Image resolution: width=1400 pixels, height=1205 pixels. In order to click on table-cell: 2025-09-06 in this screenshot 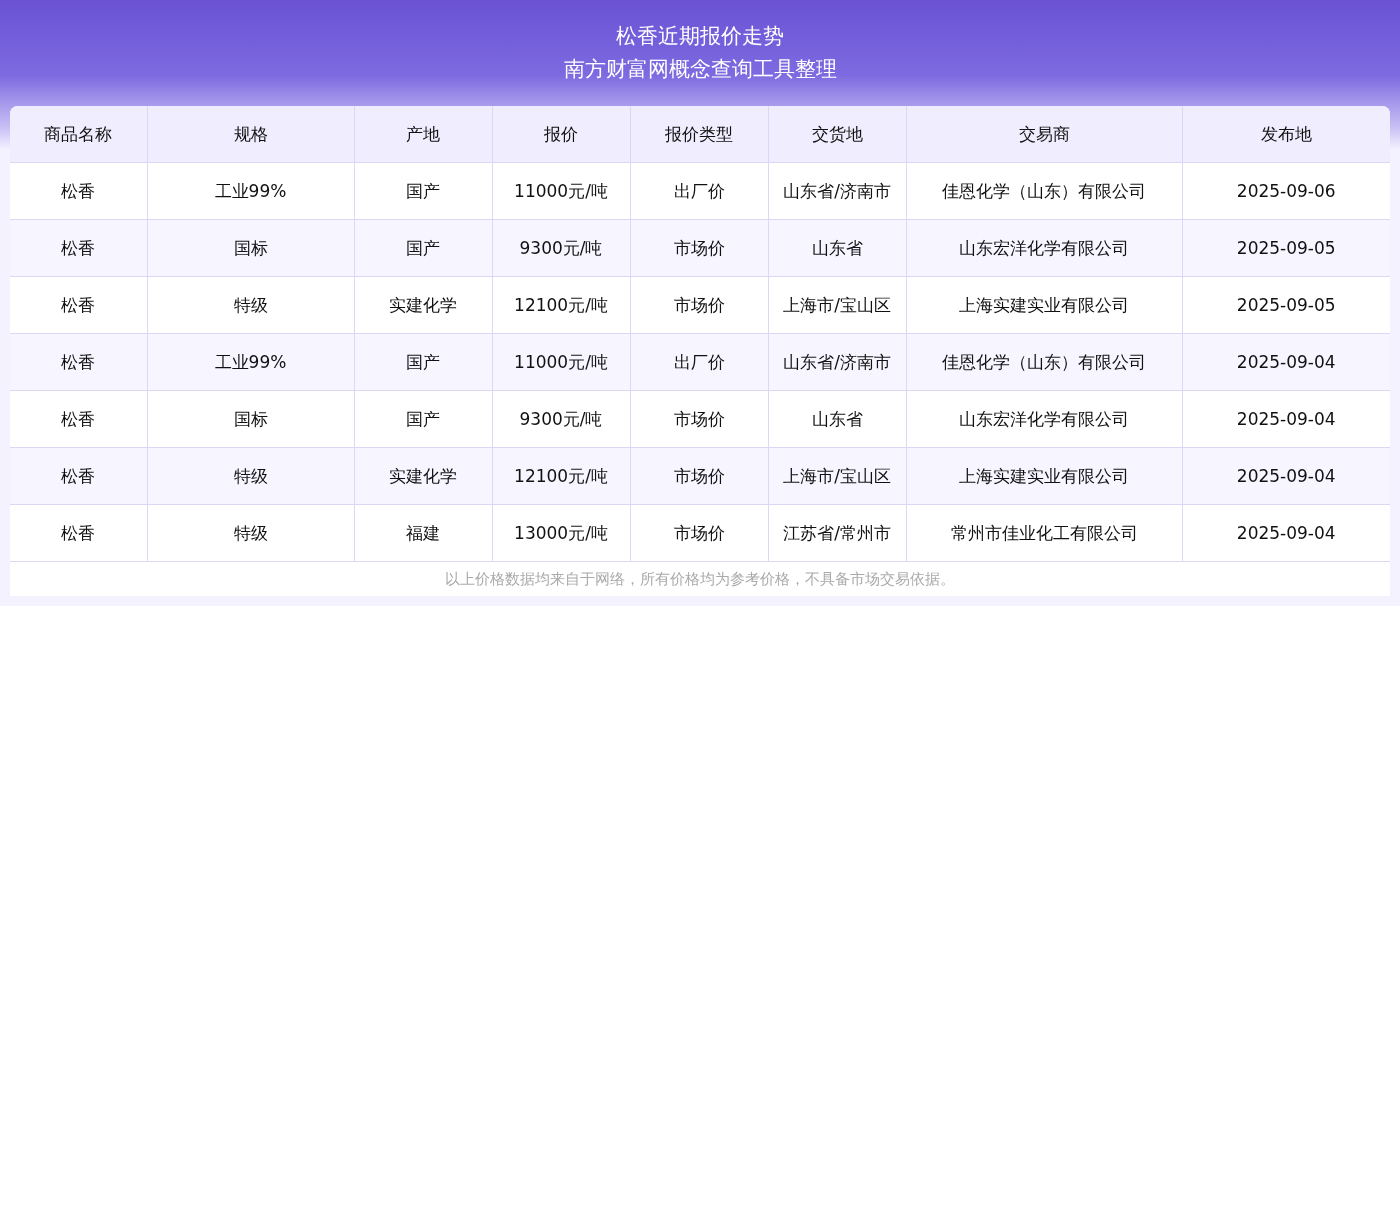, I will do `click(1286, 191)`.